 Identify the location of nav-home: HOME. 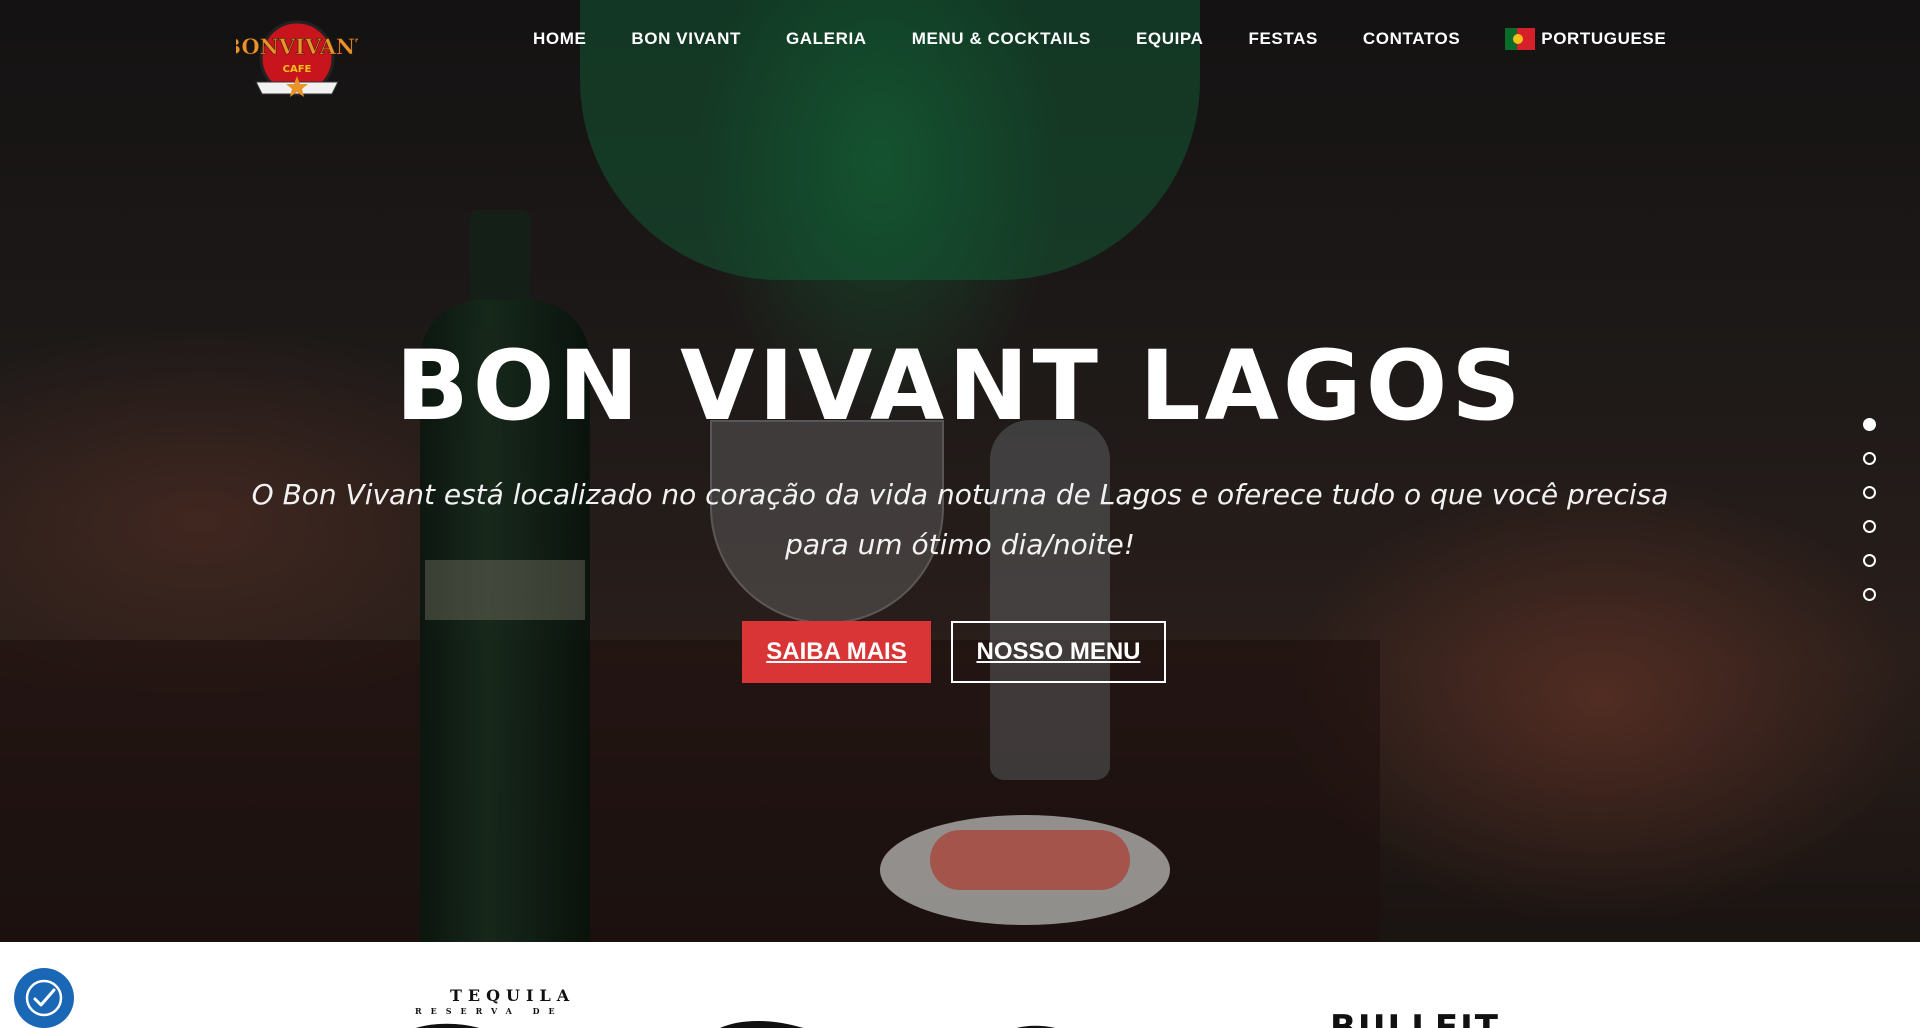
(559, 39).